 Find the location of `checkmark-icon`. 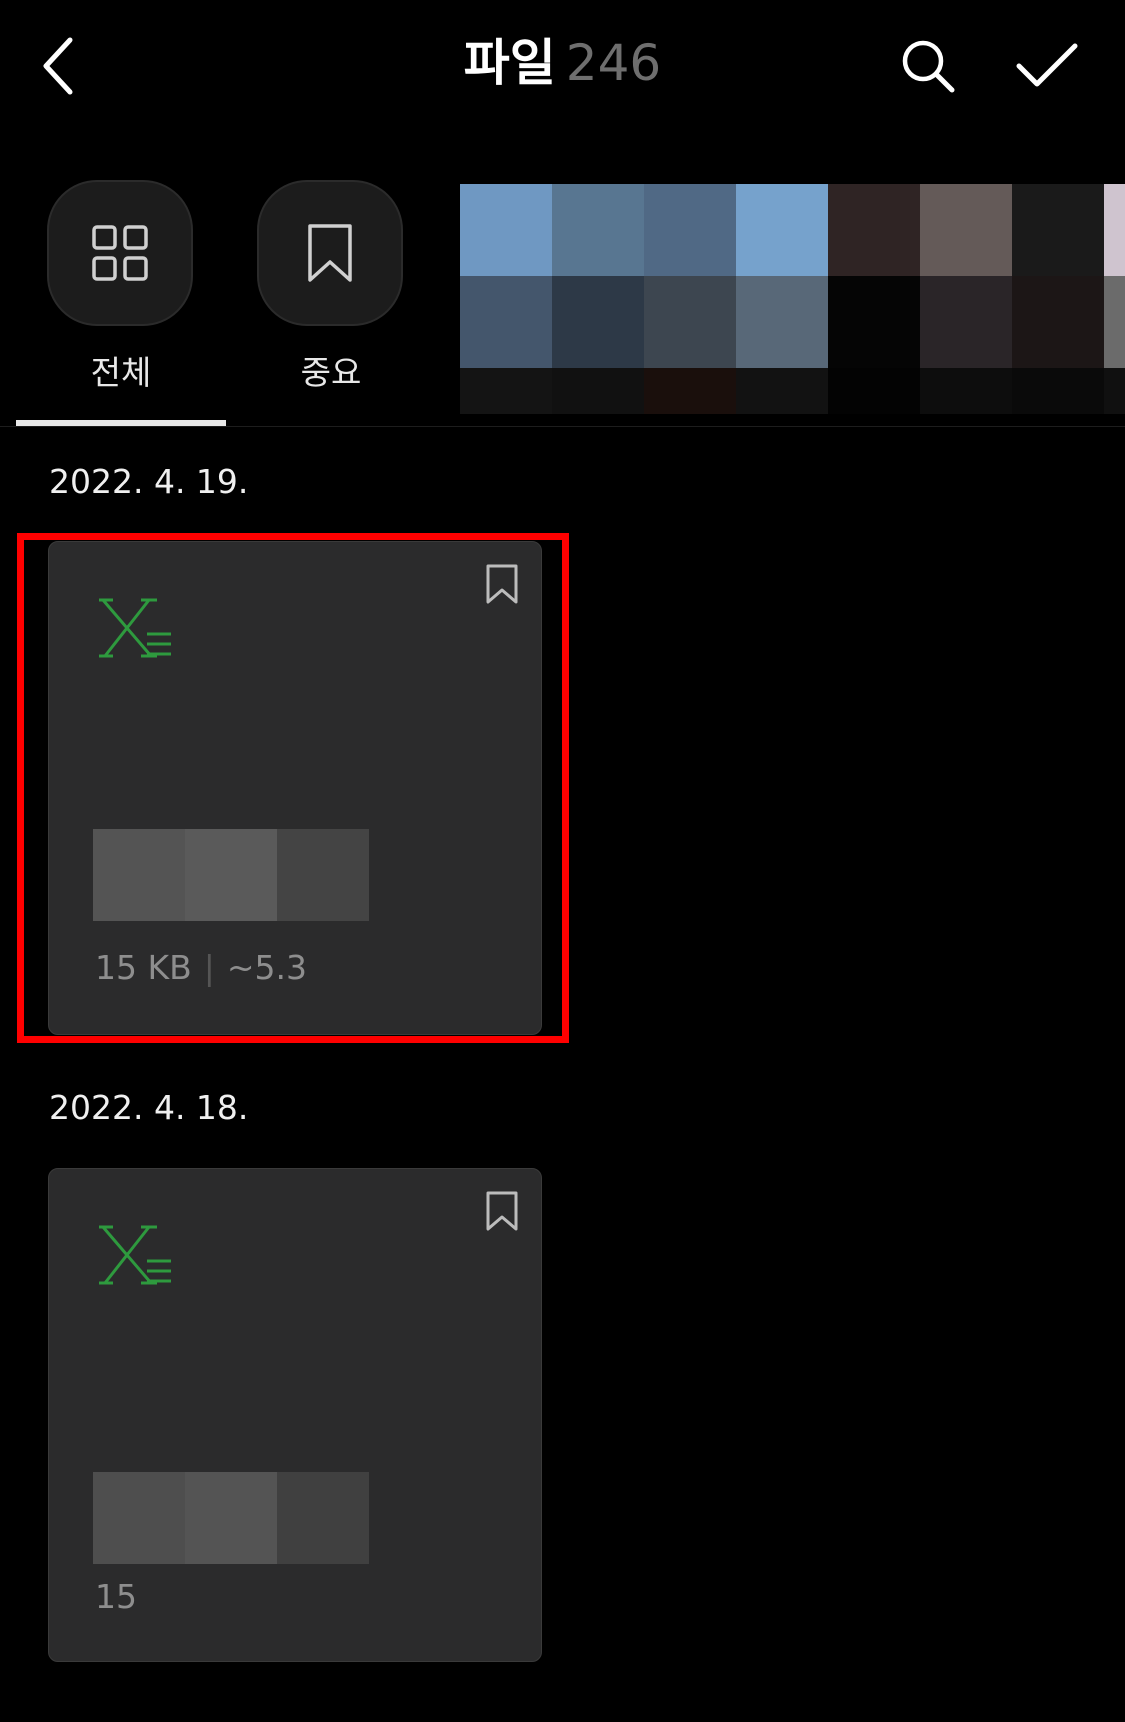

checkmark-icon is located at coordinates (1047, 65).